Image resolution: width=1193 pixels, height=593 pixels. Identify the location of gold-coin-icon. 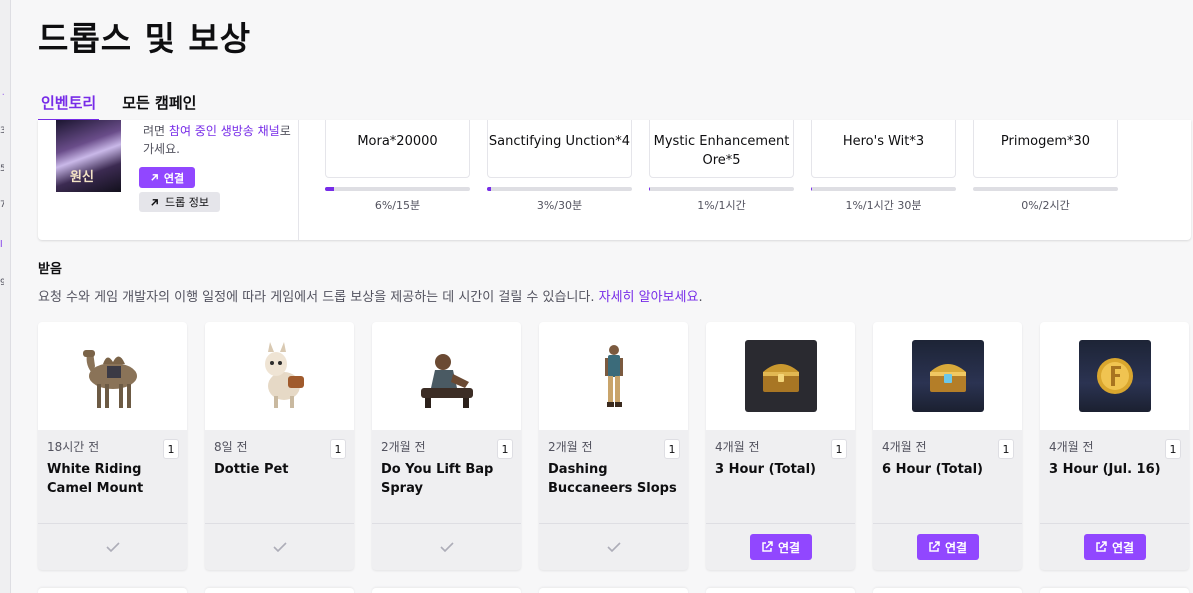
(1114, 376).